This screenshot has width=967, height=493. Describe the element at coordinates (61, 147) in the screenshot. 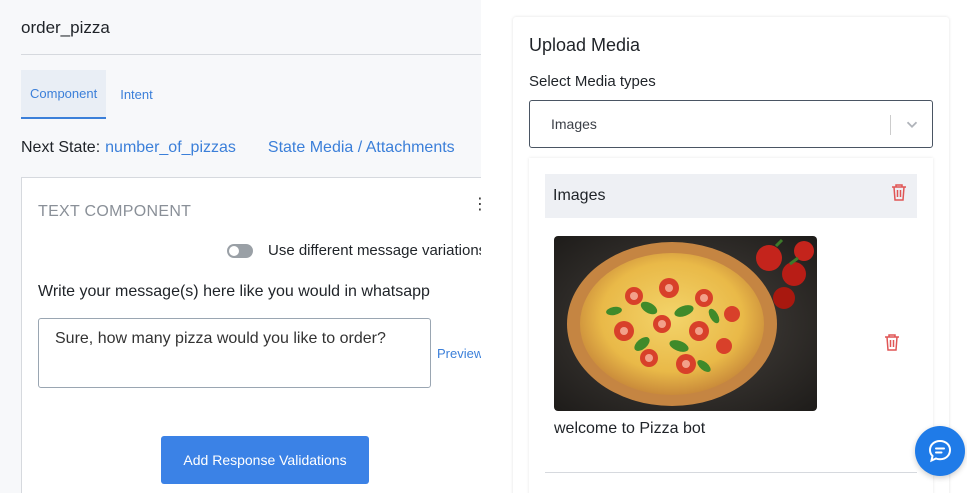

I see `next-state-label: Next State:` at that location.